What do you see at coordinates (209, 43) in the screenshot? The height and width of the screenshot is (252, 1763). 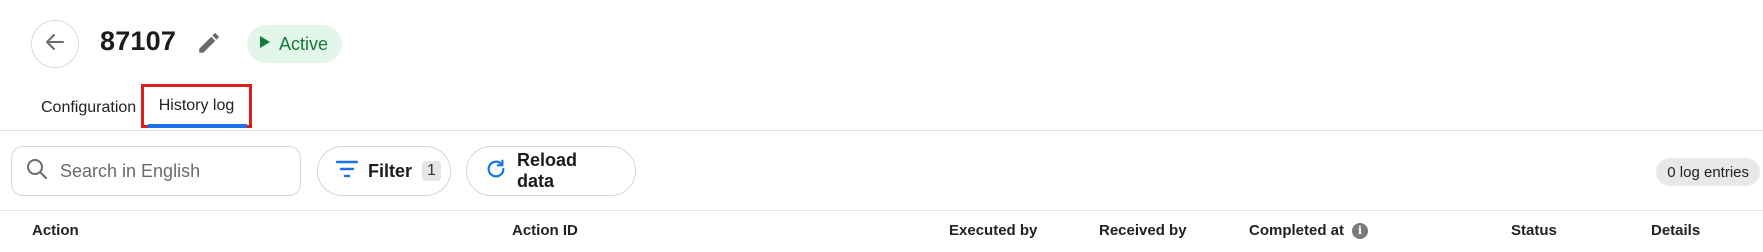 I see `pencil-icon` at bounding box center [209, 43].